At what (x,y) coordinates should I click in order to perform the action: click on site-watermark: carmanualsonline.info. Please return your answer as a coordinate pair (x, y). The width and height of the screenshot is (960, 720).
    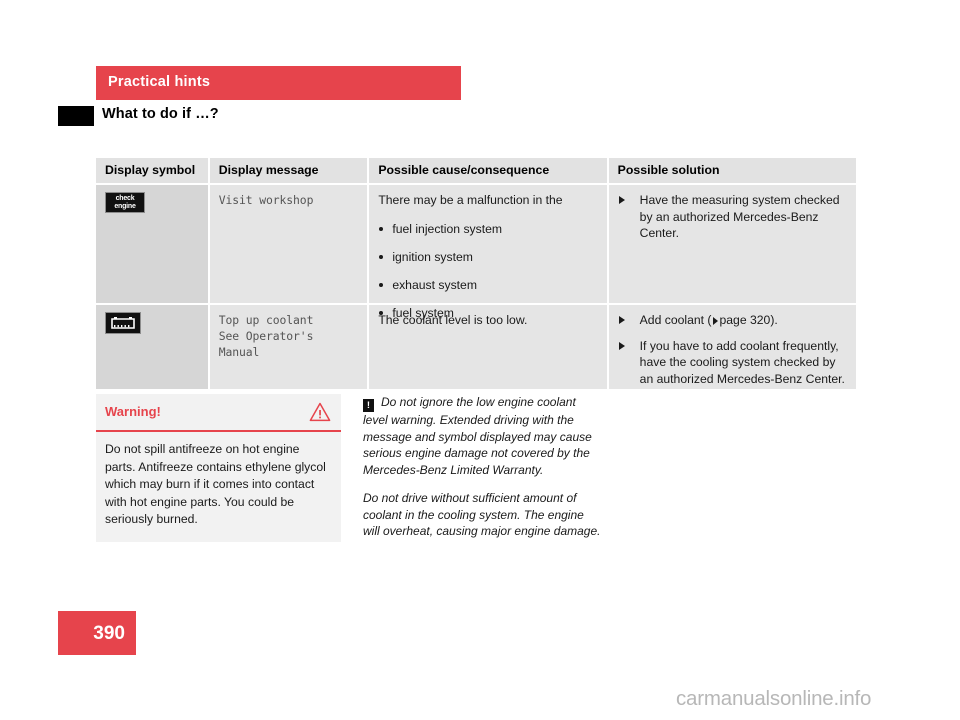
    Looking at the image, I should click on (774, 698).